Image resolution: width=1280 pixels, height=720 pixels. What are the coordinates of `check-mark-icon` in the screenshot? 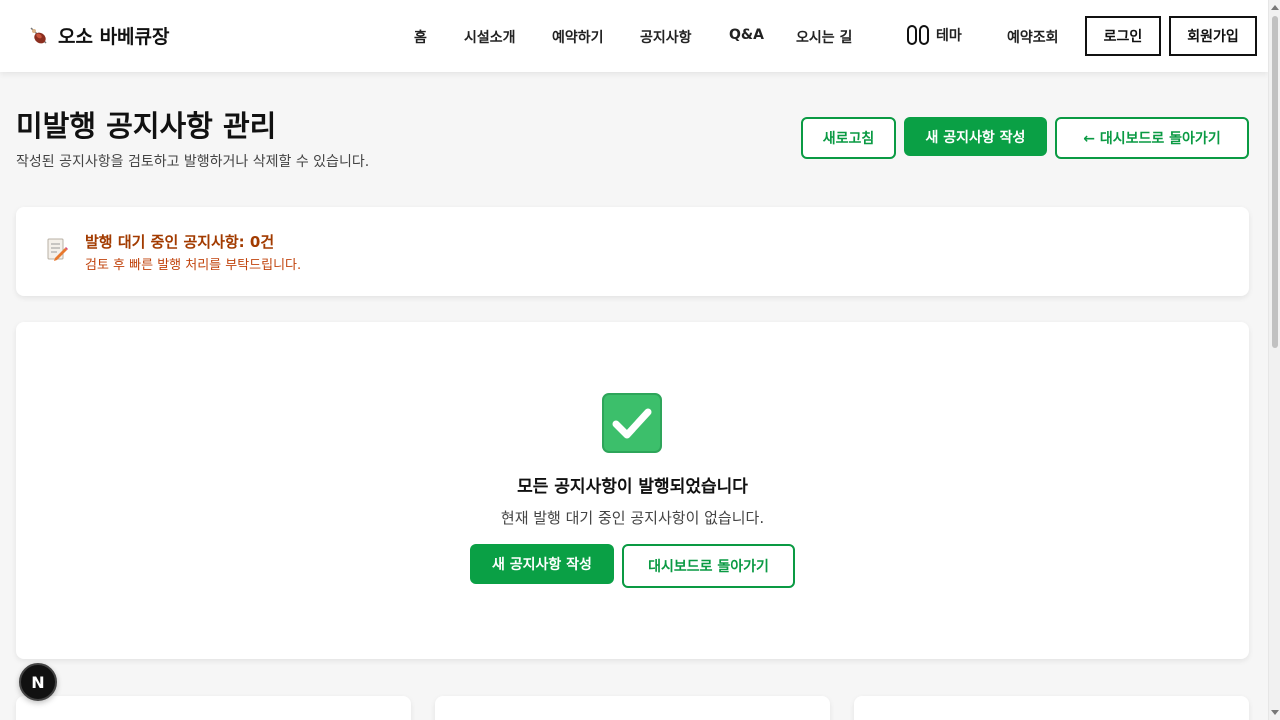 It's located at (632, 423).